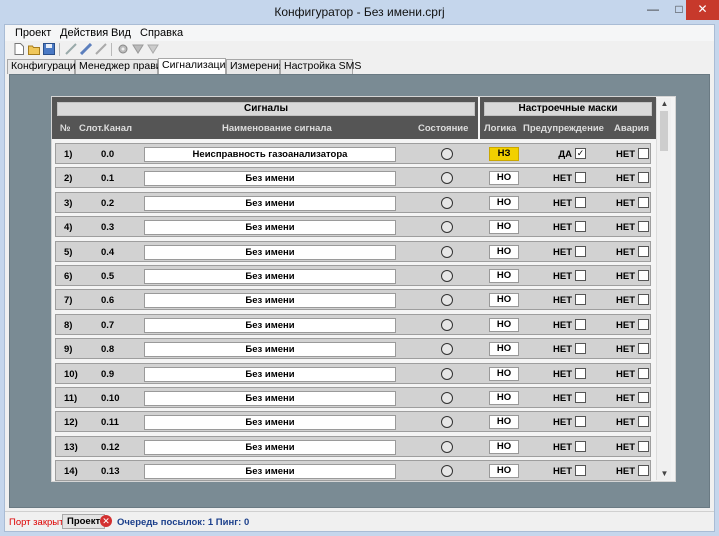 The height and width of the screenshot is (536, 719). Describe the element at coordinates (84, 33) in the screenshot. I see `menu-actions: Действия` at that location.